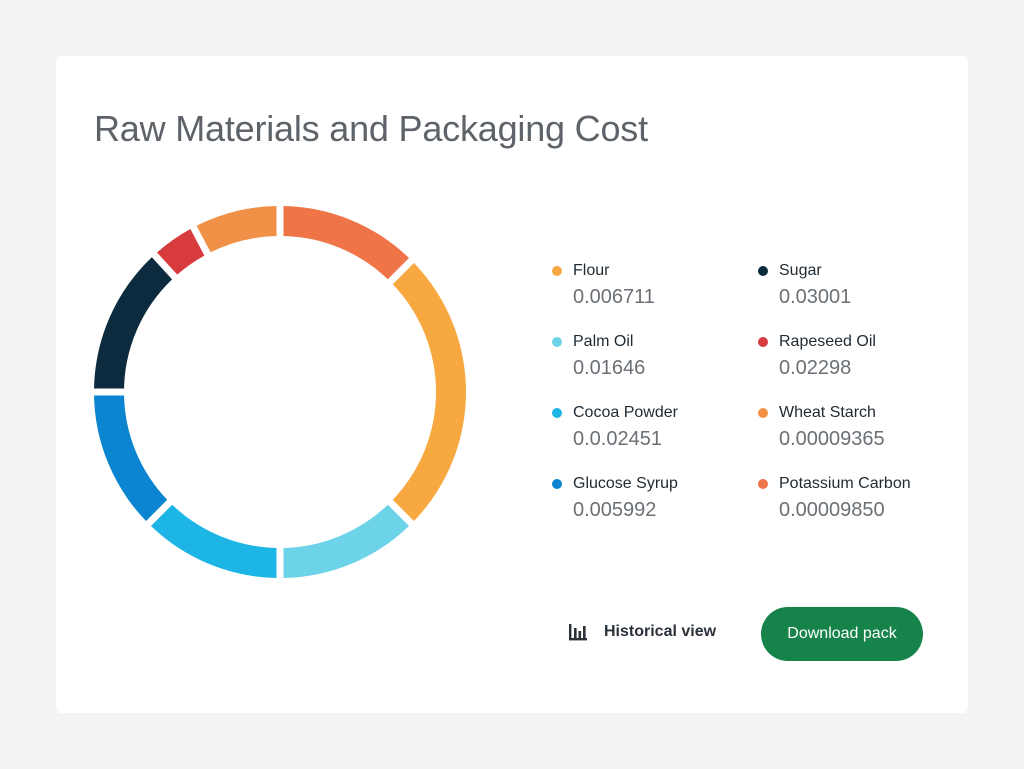 Image resolution: width=1024 pixels, height=769 pixels. What do you see at coordinates (236, 229) in the screenshot?
I see `donut-slice-wheat-starch` at bounding box center [236, 229].